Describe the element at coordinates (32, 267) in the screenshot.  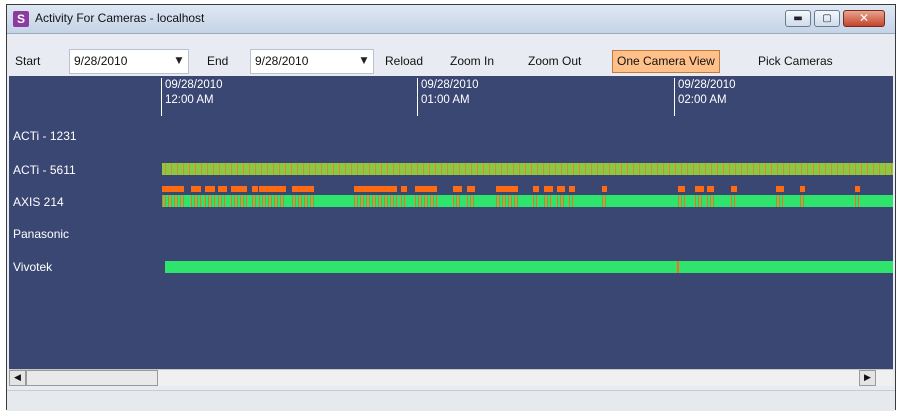
I see `camera-label-vivotek: Vivotek` at that location.